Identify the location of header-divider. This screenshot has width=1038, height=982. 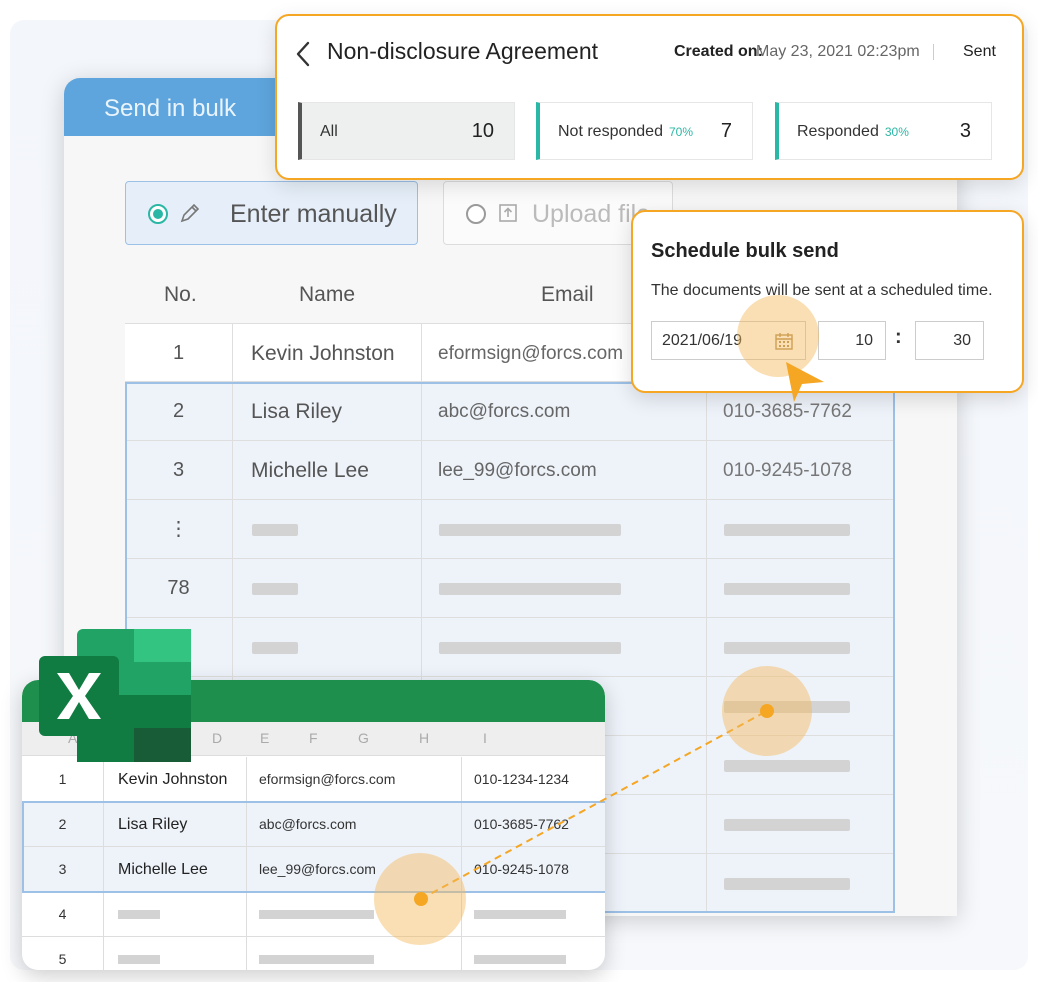
(933, 52).